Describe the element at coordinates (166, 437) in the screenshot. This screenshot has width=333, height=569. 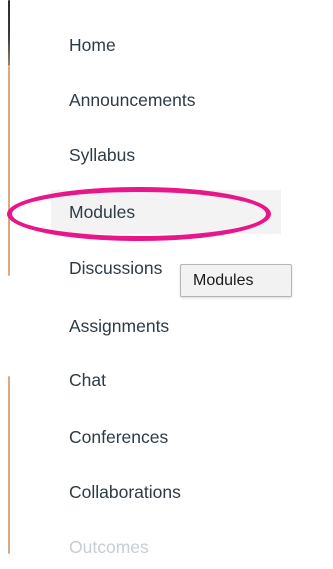
I see `nav-item-conferences: Conferences` at that location.